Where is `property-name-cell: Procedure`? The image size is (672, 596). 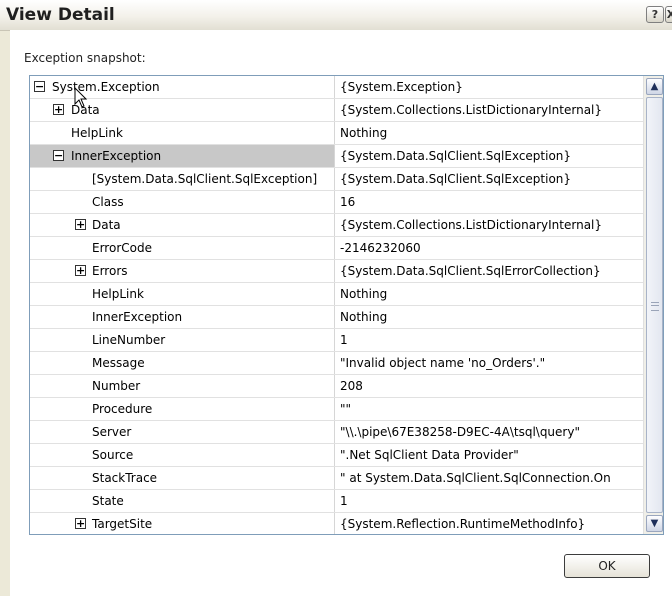 property-name-cell: Procedure is located at coordinates (182, 409).